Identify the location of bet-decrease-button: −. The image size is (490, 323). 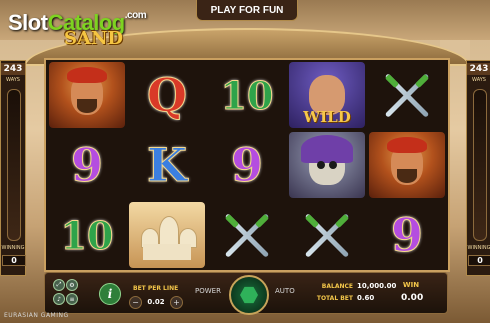
(135, 302).